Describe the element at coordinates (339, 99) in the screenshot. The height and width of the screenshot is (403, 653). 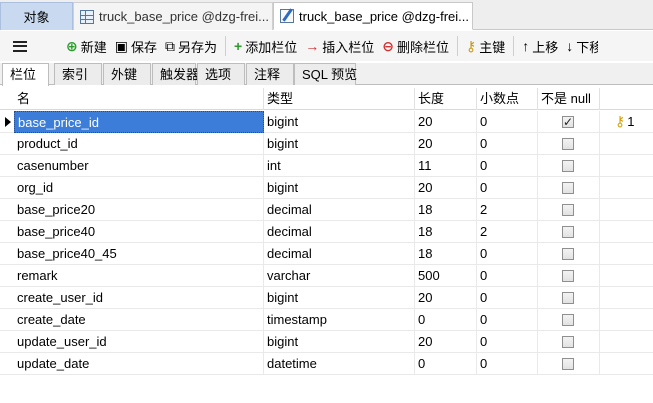
I see `header-type: 类型` at that location.